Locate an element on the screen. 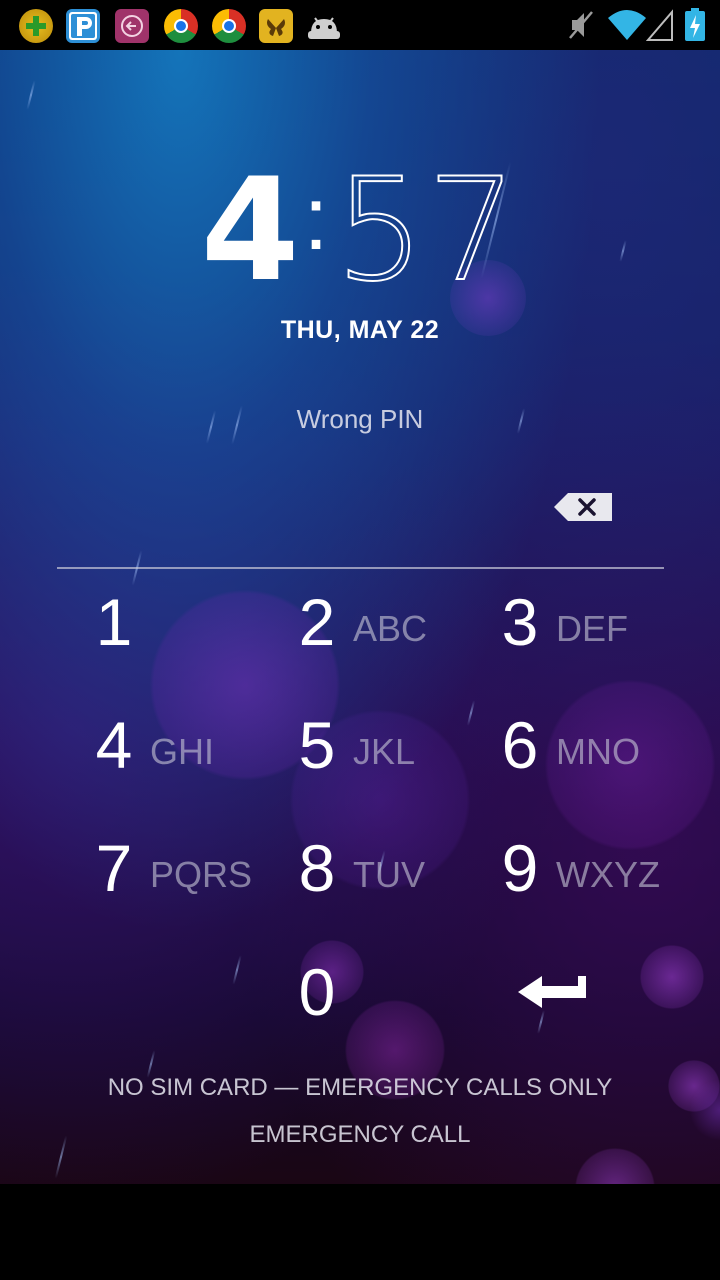  wifi-icon is located at coordinates (627, 27).